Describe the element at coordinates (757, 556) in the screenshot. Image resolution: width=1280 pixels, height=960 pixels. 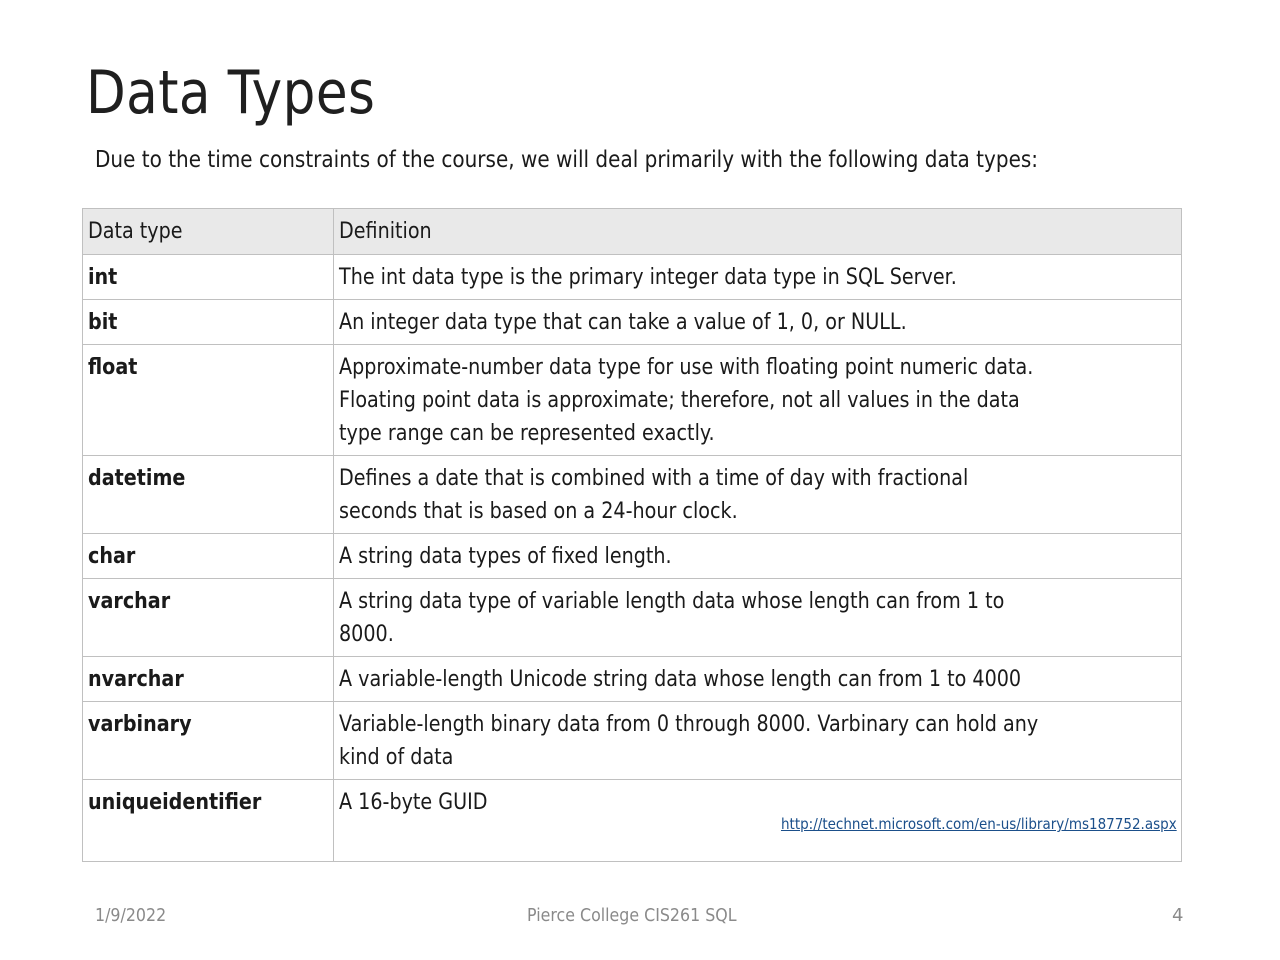
I see `cell-definition: A string data types of fixed length.` at that location.